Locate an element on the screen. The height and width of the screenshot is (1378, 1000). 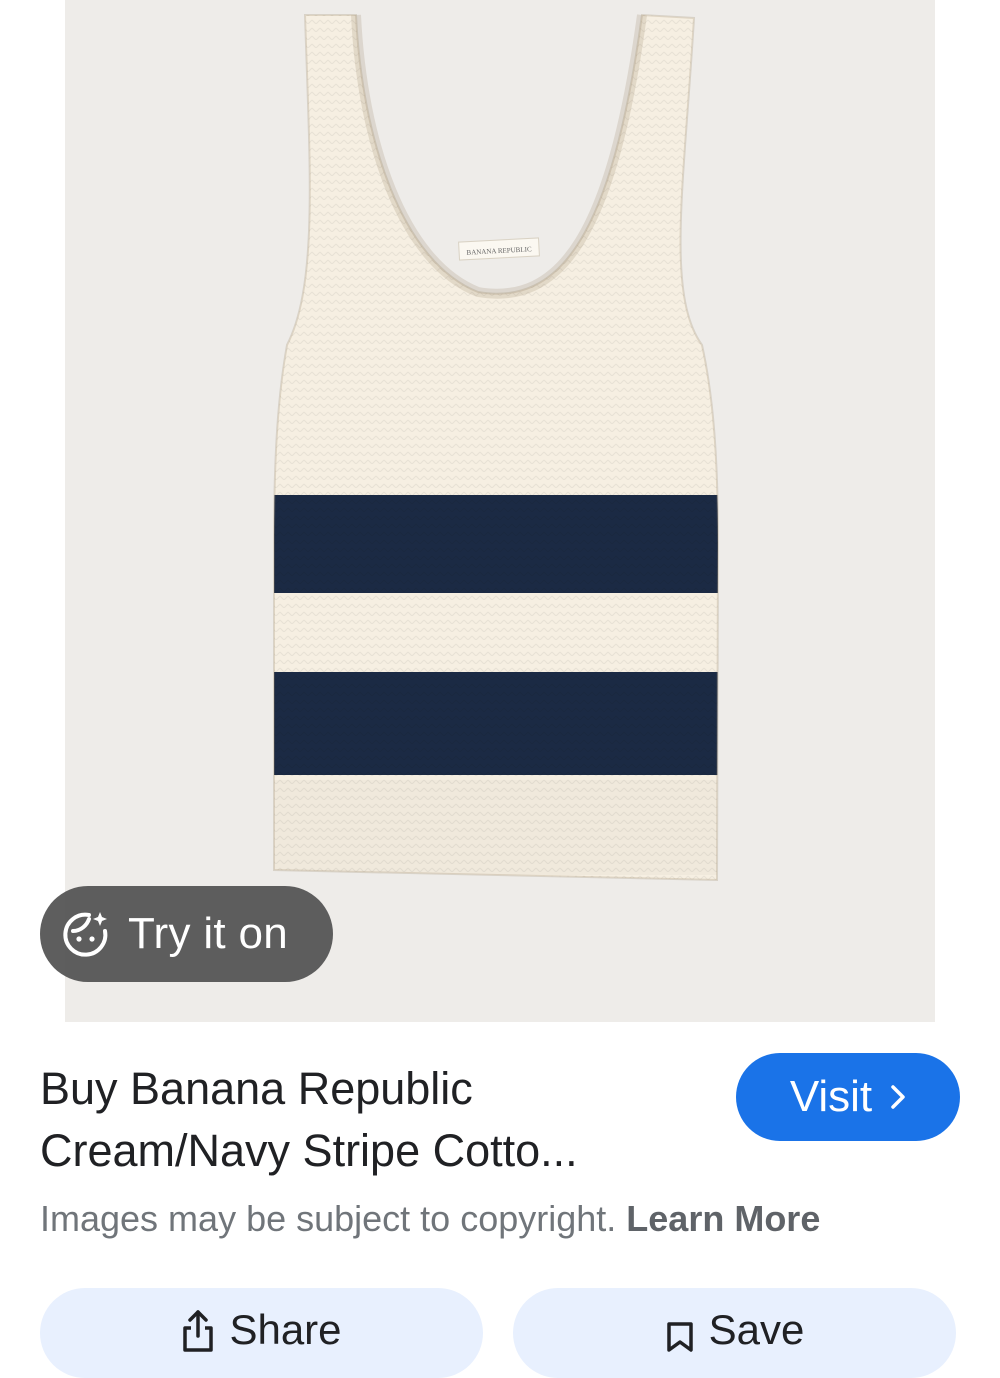
result-title-line-1: Buy Banana Republic is located at coordinates (256, 1088).